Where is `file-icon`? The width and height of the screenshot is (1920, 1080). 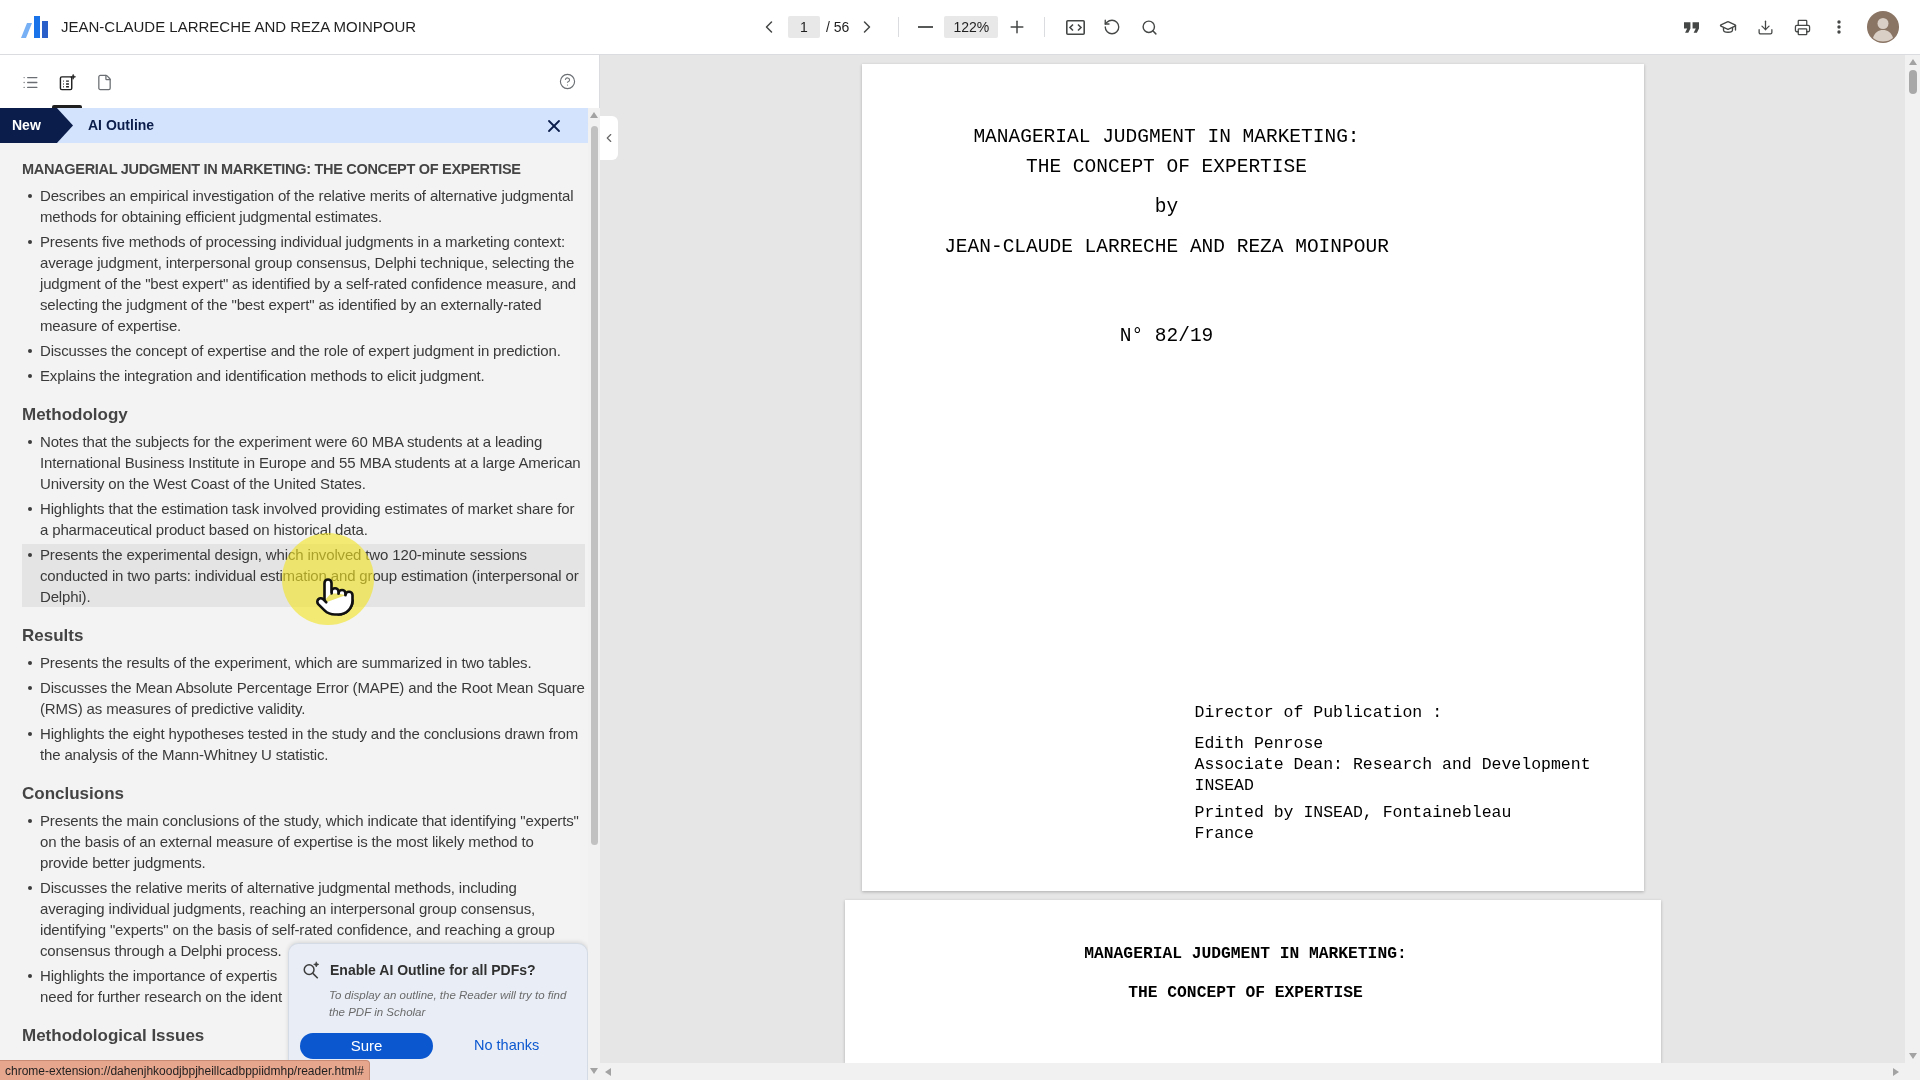 file-icon is located at coordinates (104, 82).